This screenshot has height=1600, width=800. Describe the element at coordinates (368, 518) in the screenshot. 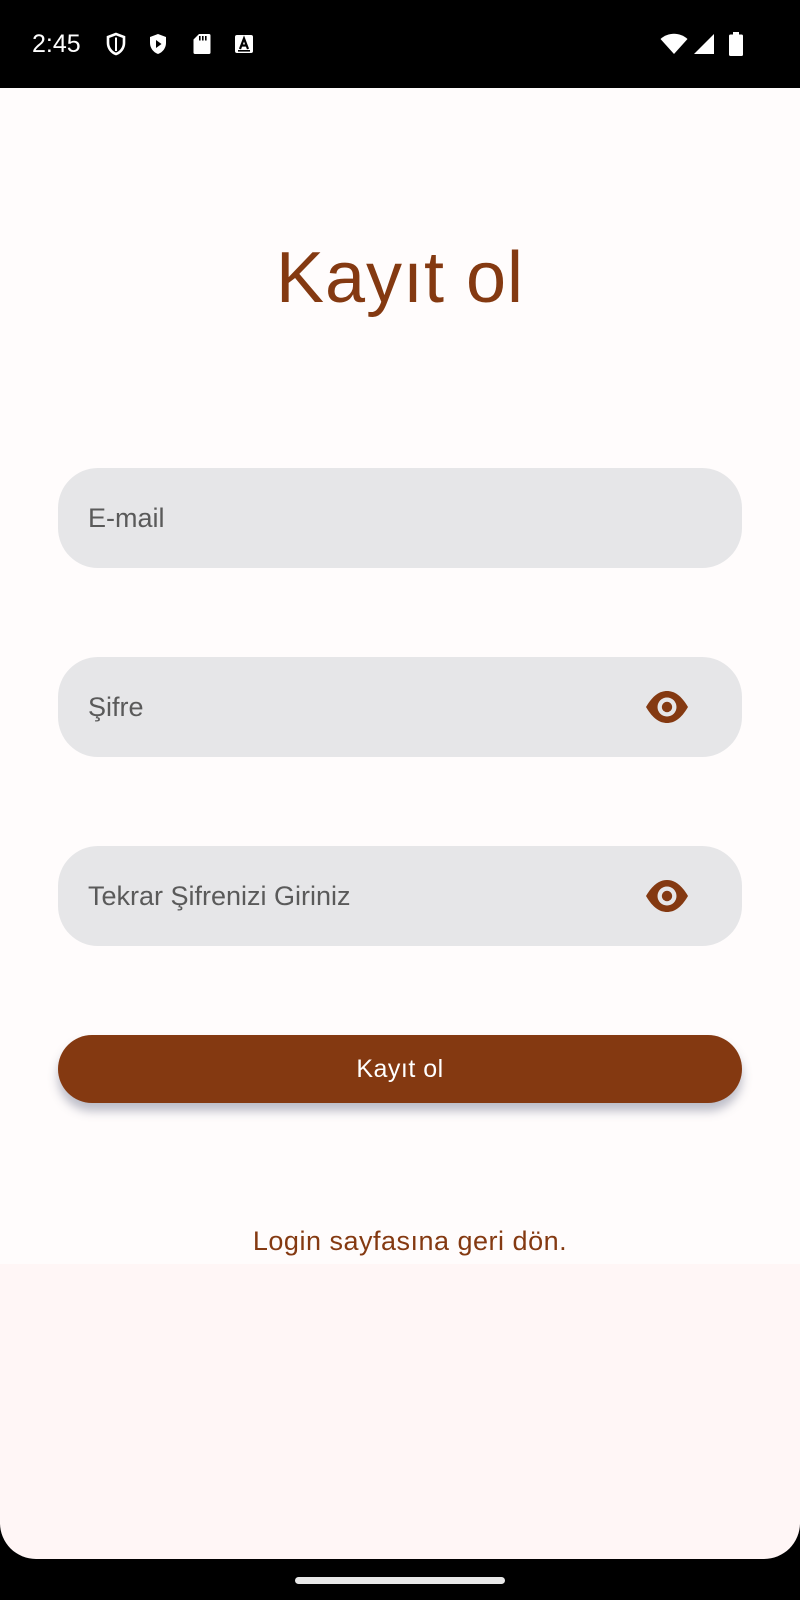

I see `email-input` at that location.